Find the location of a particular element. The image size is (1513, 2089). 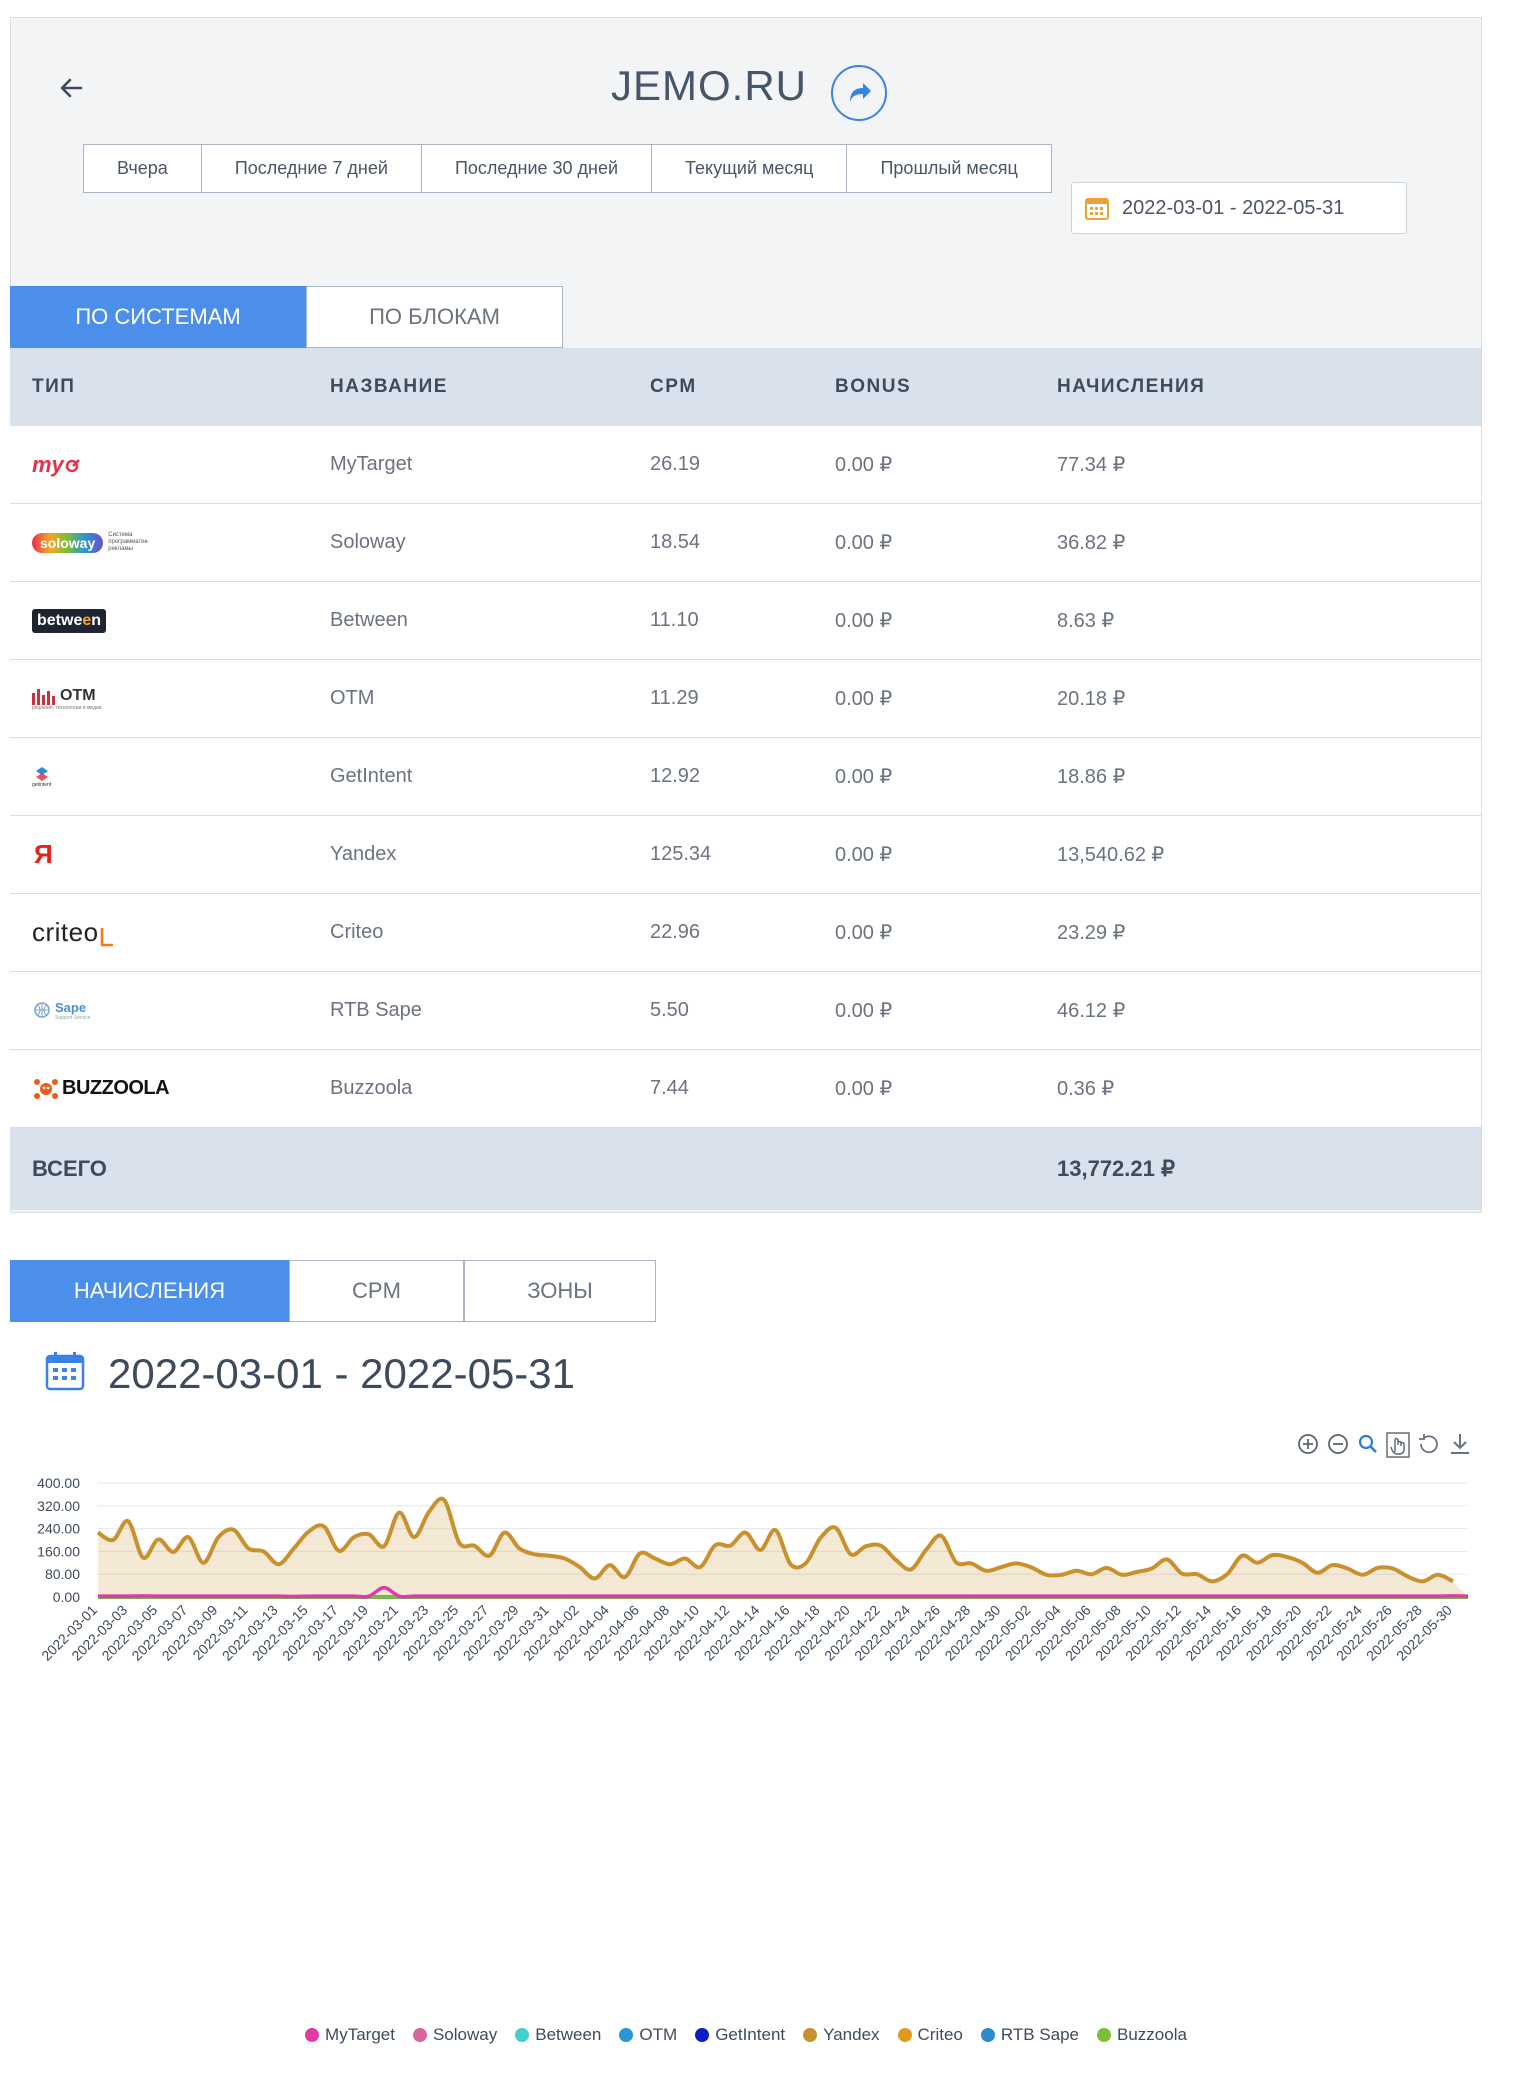

page-title: JEMO.RU is located at coordinates (709, 85).